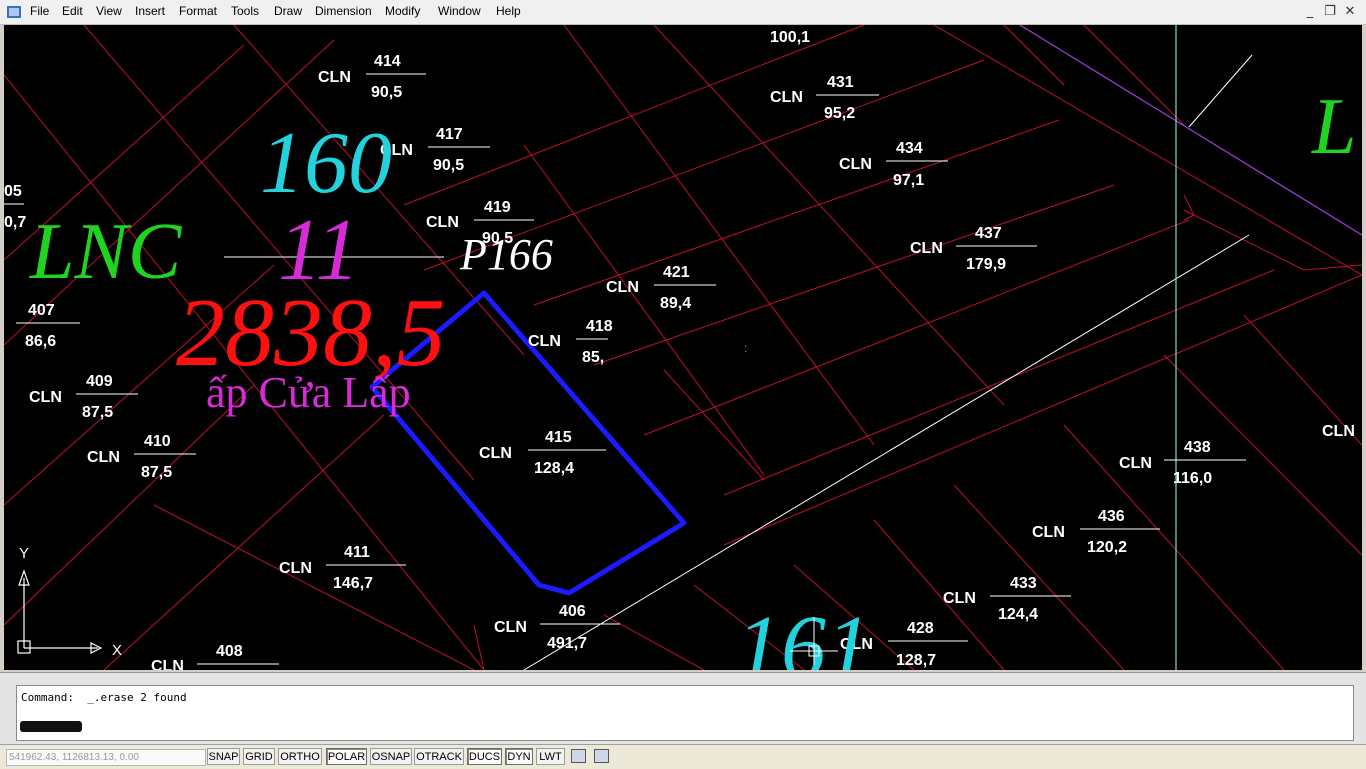 The image size is (1366, 769). What do you see at coordinates (295, 568) in the screenshot?
I see `parcel-type-411: CLN` at bounding box center [295, 568].